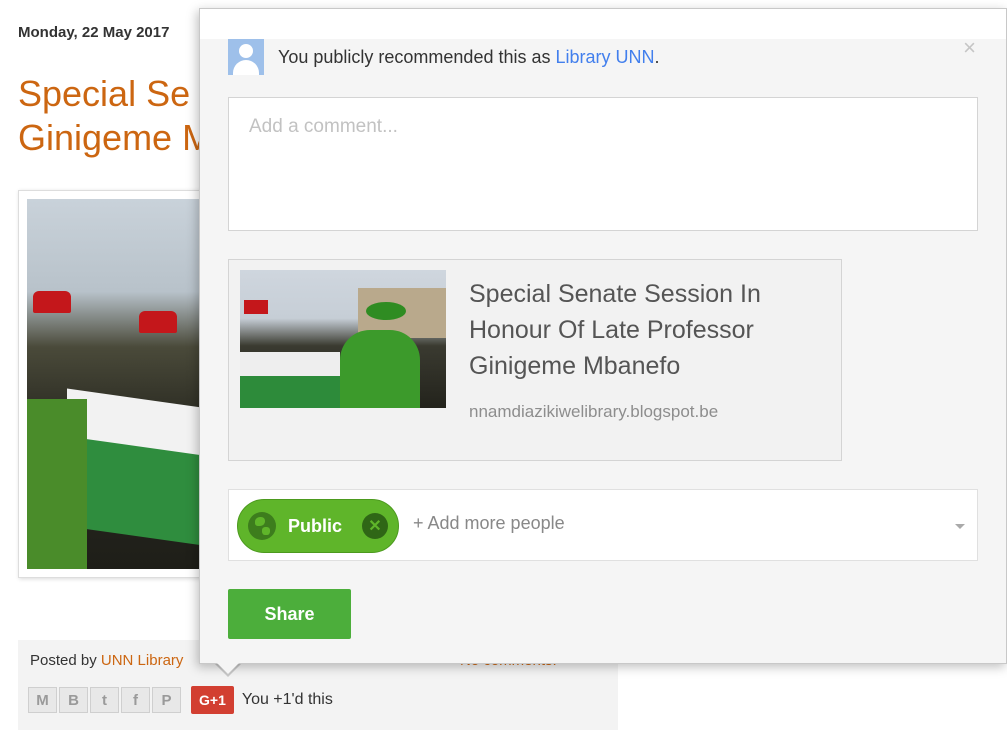 The height and width of the screenshot is (730, 1007). What do you see at coordinates (343, 339) in the screenshot?
I see `link-preview-thumbnail` at bounding box center [343, 339].